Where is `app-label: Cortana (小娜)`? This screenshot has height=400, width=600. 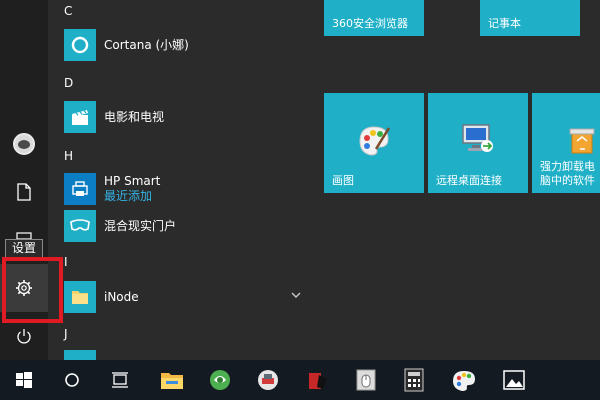 app-label: Cortana (小娜) is located at coordinates (146, 44).